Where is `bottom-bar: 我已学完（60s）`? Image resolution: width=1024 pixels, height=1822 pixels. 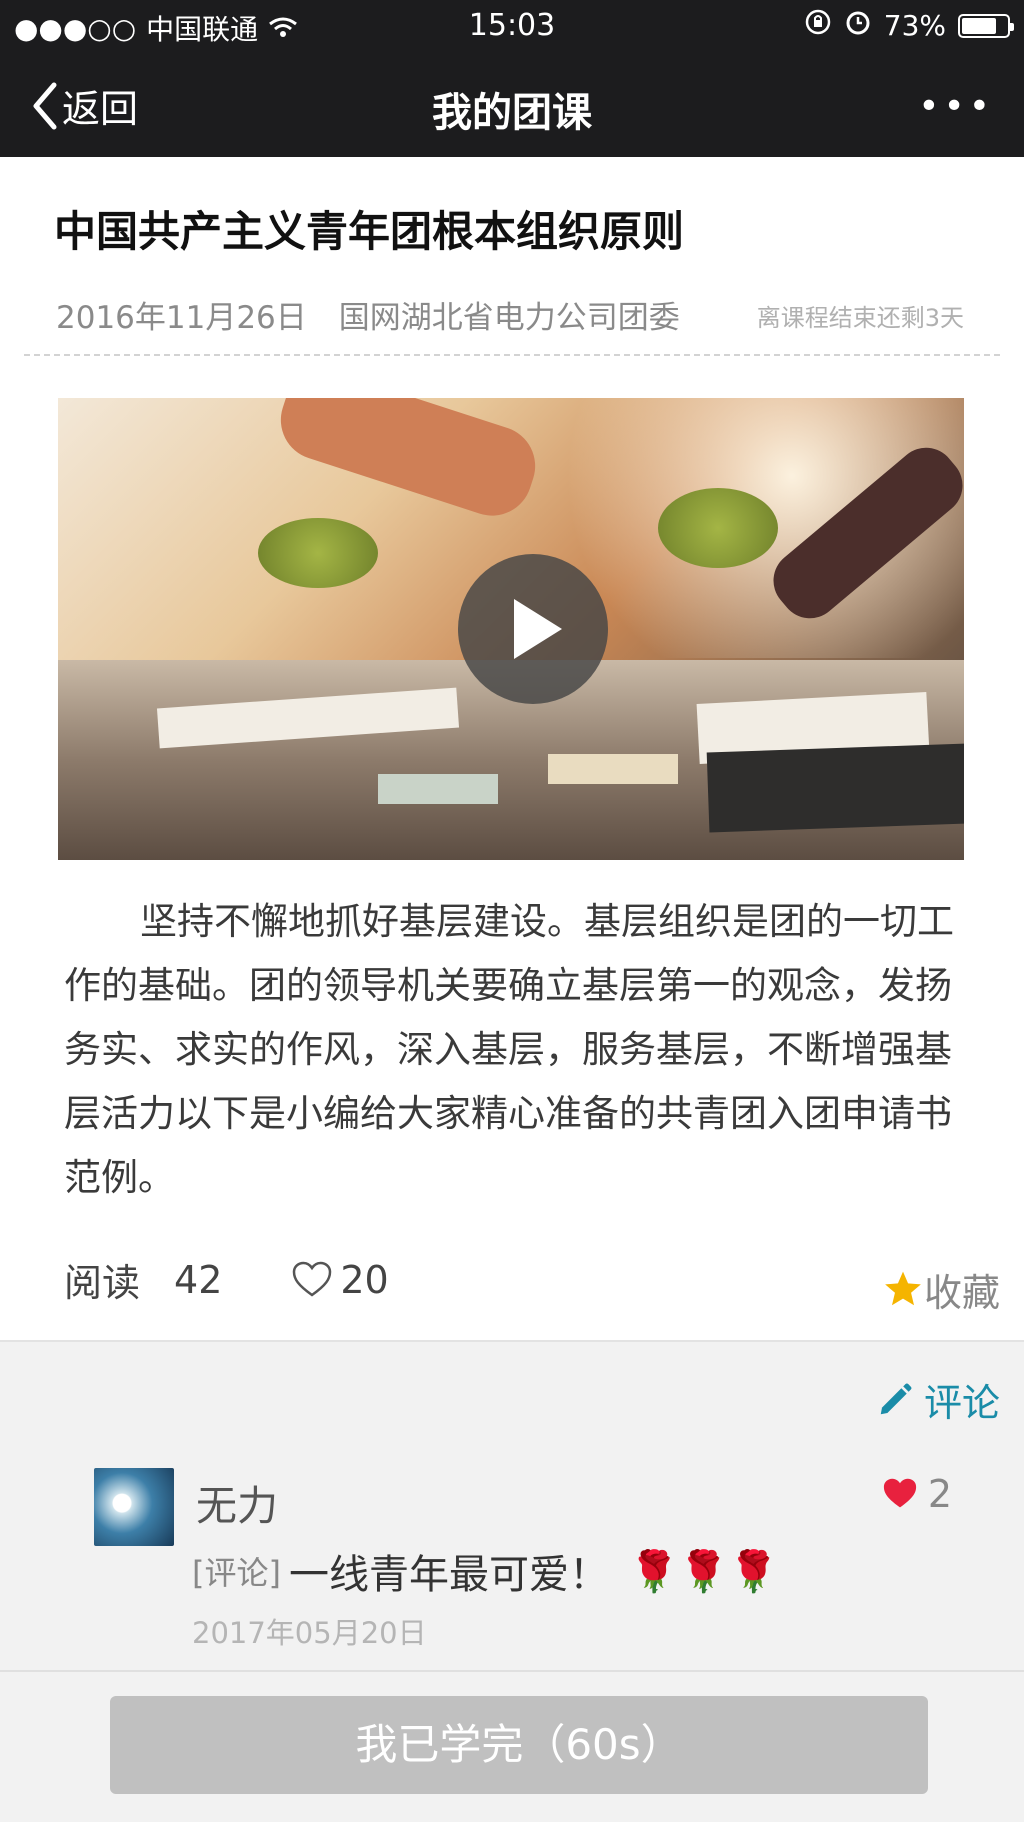 bottom-bar: 我已学完（60s） is located at coordinates (512, 1746).